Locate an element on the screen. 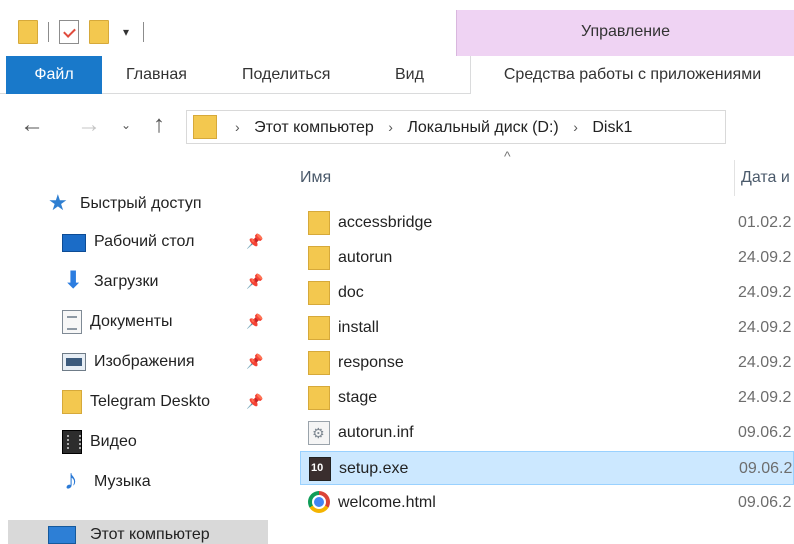 This screenshot has width=794, height=544. file-row: welcome.html 09.06.2 is located at coordinates (547, 503).